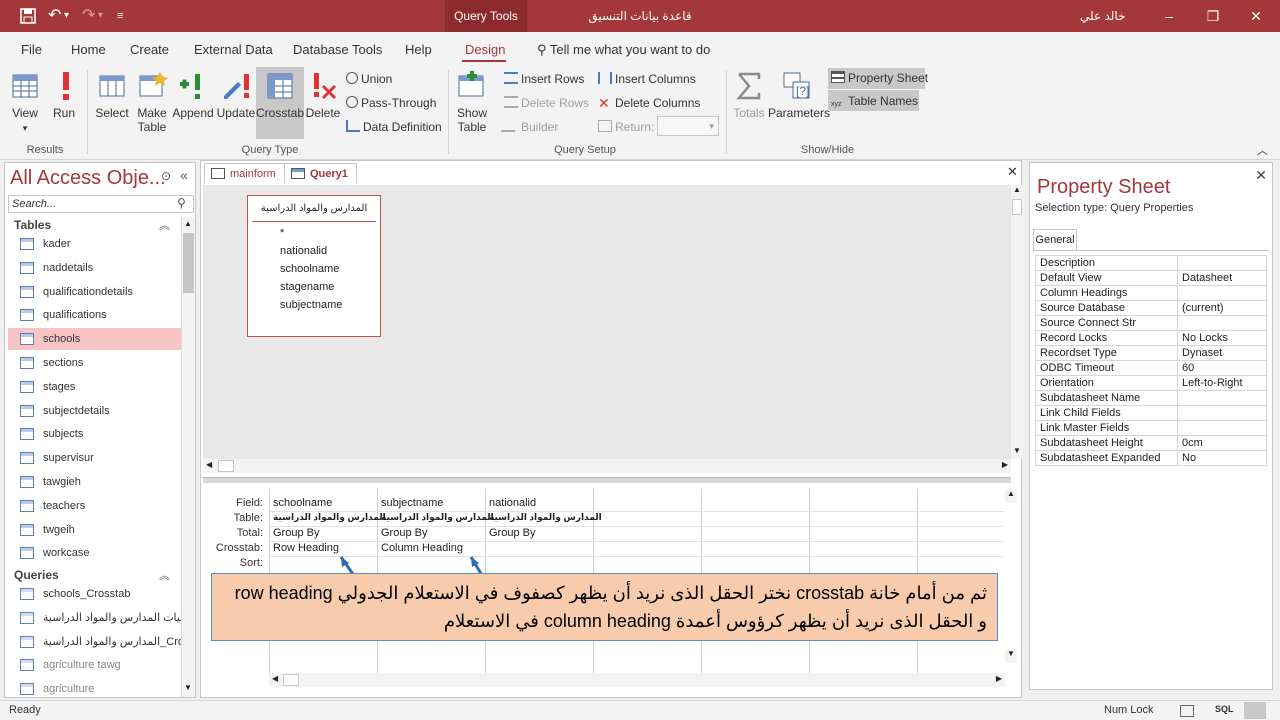 This screenshot has width=1280, height=720. What do you see at coordinates (688, 126) in the screenshot?
I see `return-dropdown: ▾` at bounding box center [688, 126].